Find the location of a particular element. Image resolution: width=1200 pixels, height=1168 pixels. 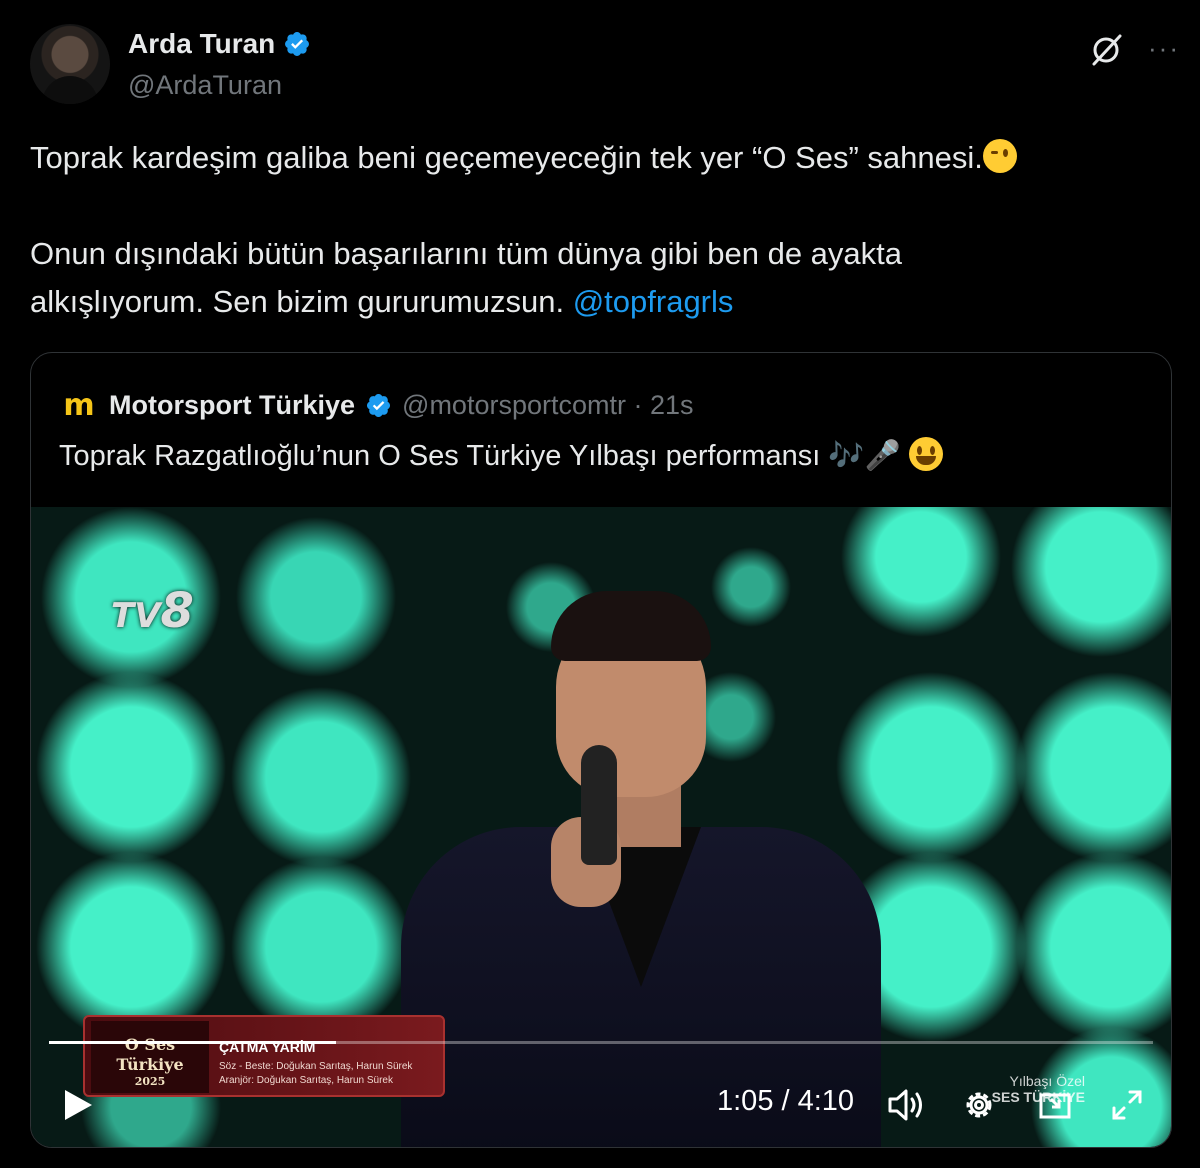

channel-logo: TV8 is located at coordinates (152, 611).